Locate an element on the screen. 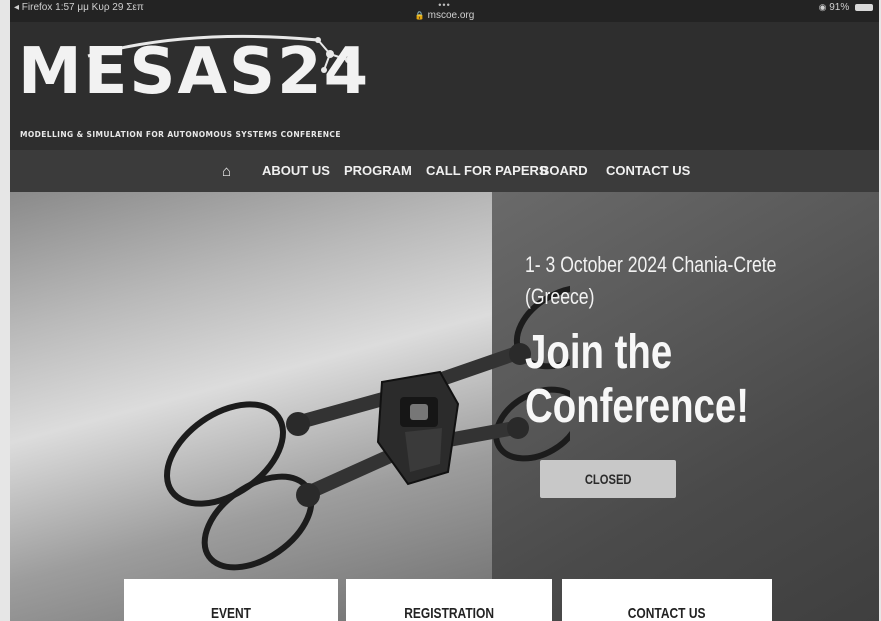 This screenshot has width=881, height=621. logo-wordmark: MESAS24 is located at coordinates (194, 72).